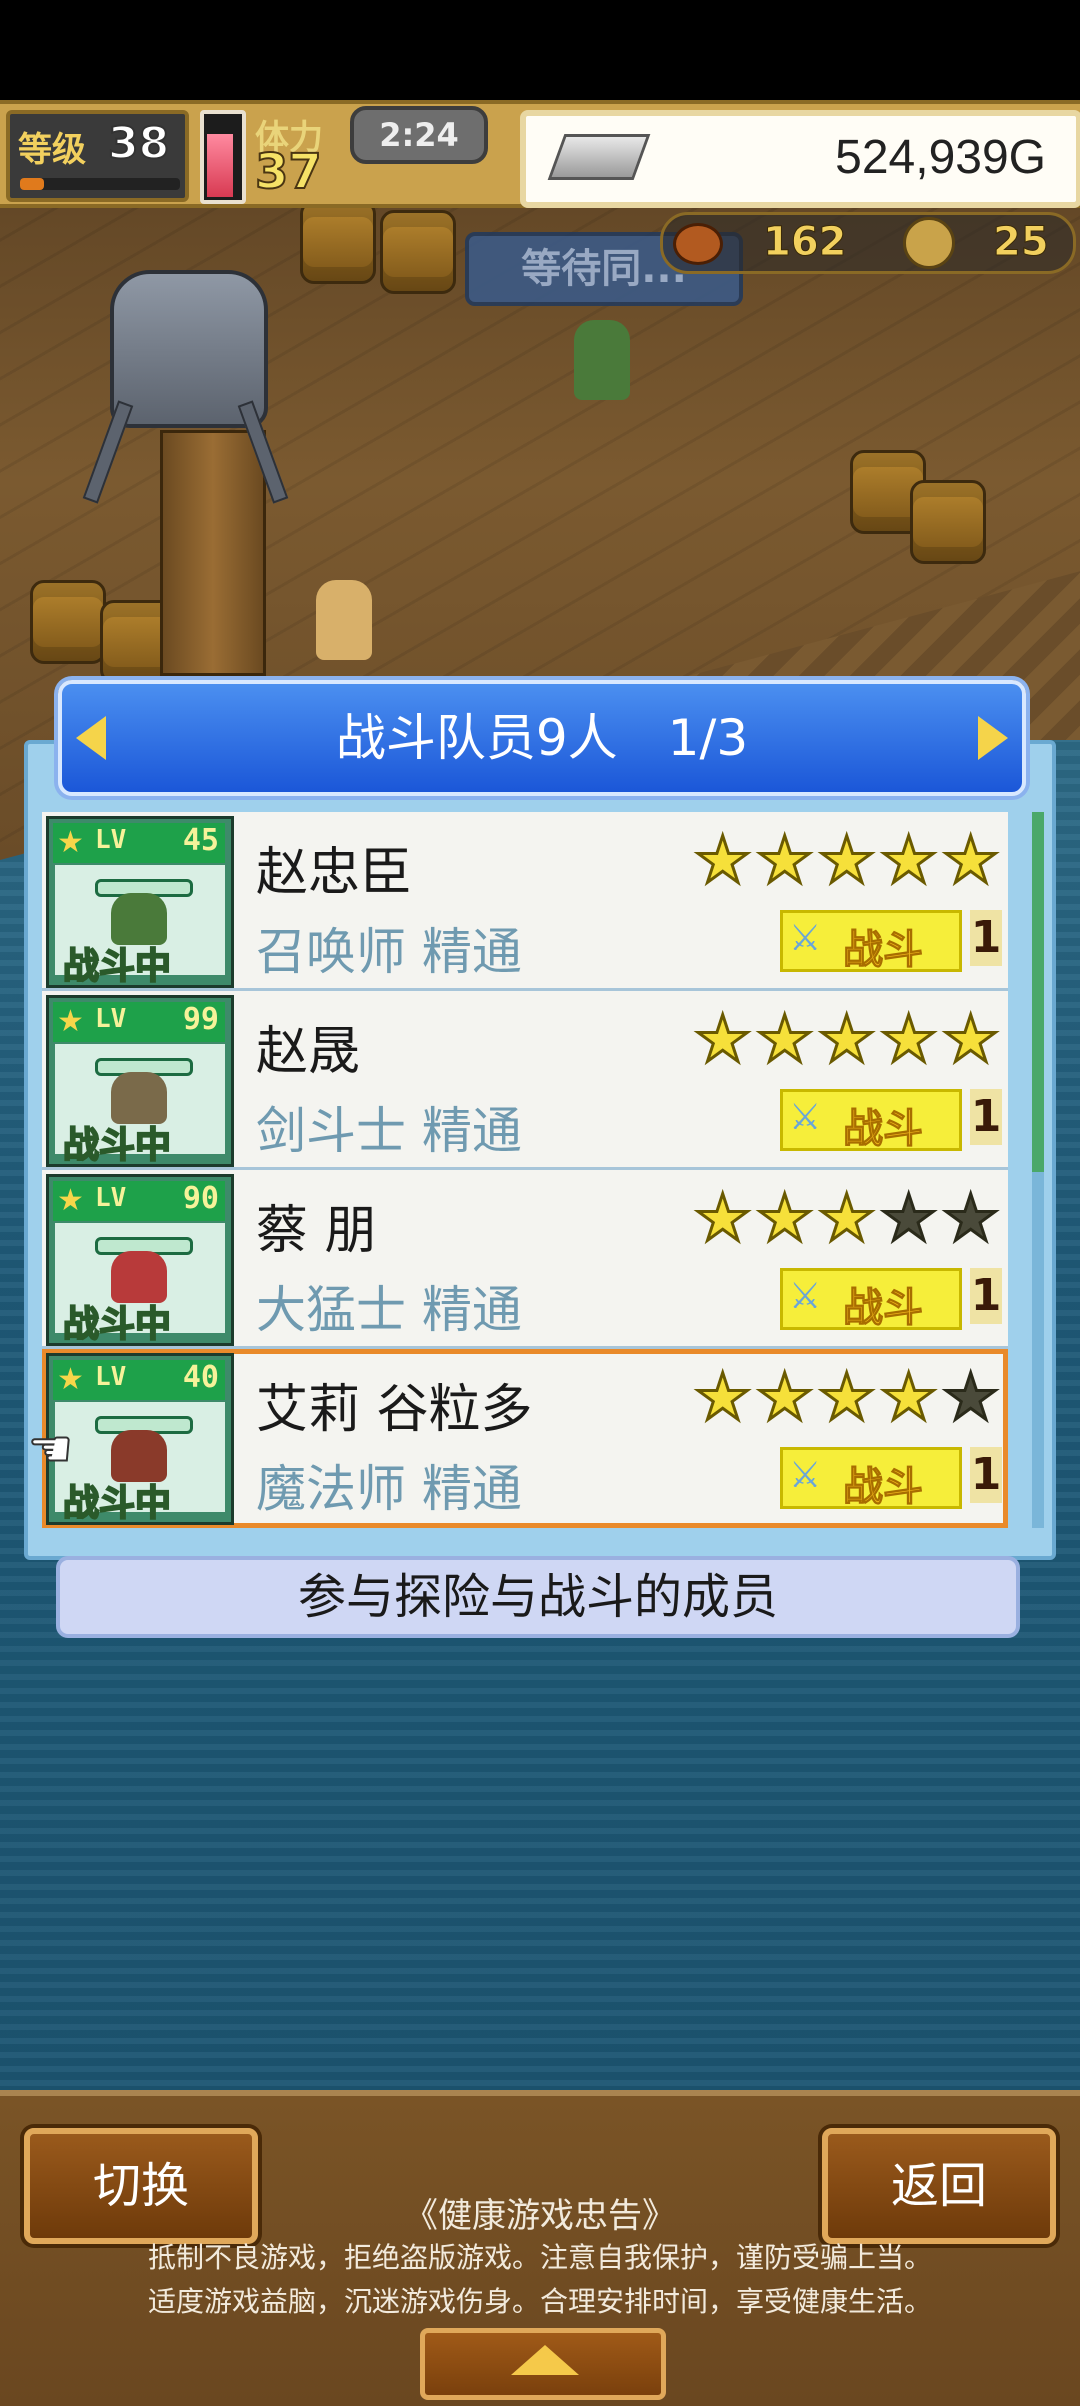  What do you see at coordinates (140, 1260) in the screenshot?
I see `member-portrait: ★ LV 90 战斗中` at bounding box center [140, 1260].